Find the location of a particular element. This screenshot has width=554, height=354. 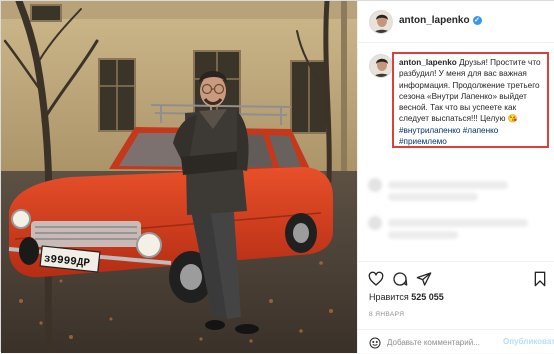

caption-avatar is located at coordinates (381, 66).